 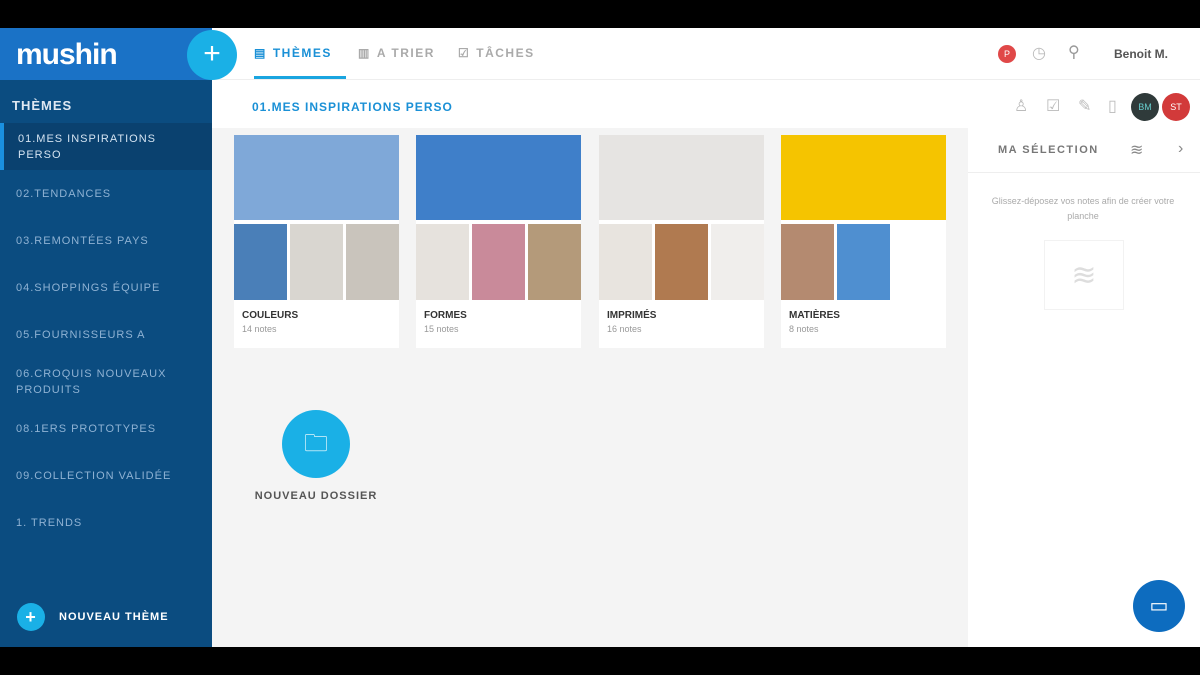 I want to click on checkbox-icon: ☑, so click(x=1053, y=106).